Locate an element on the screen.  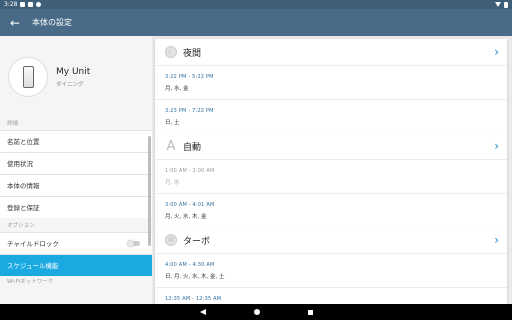
app-bar: ← 本体の設定 is located at coordinates (256, 22).